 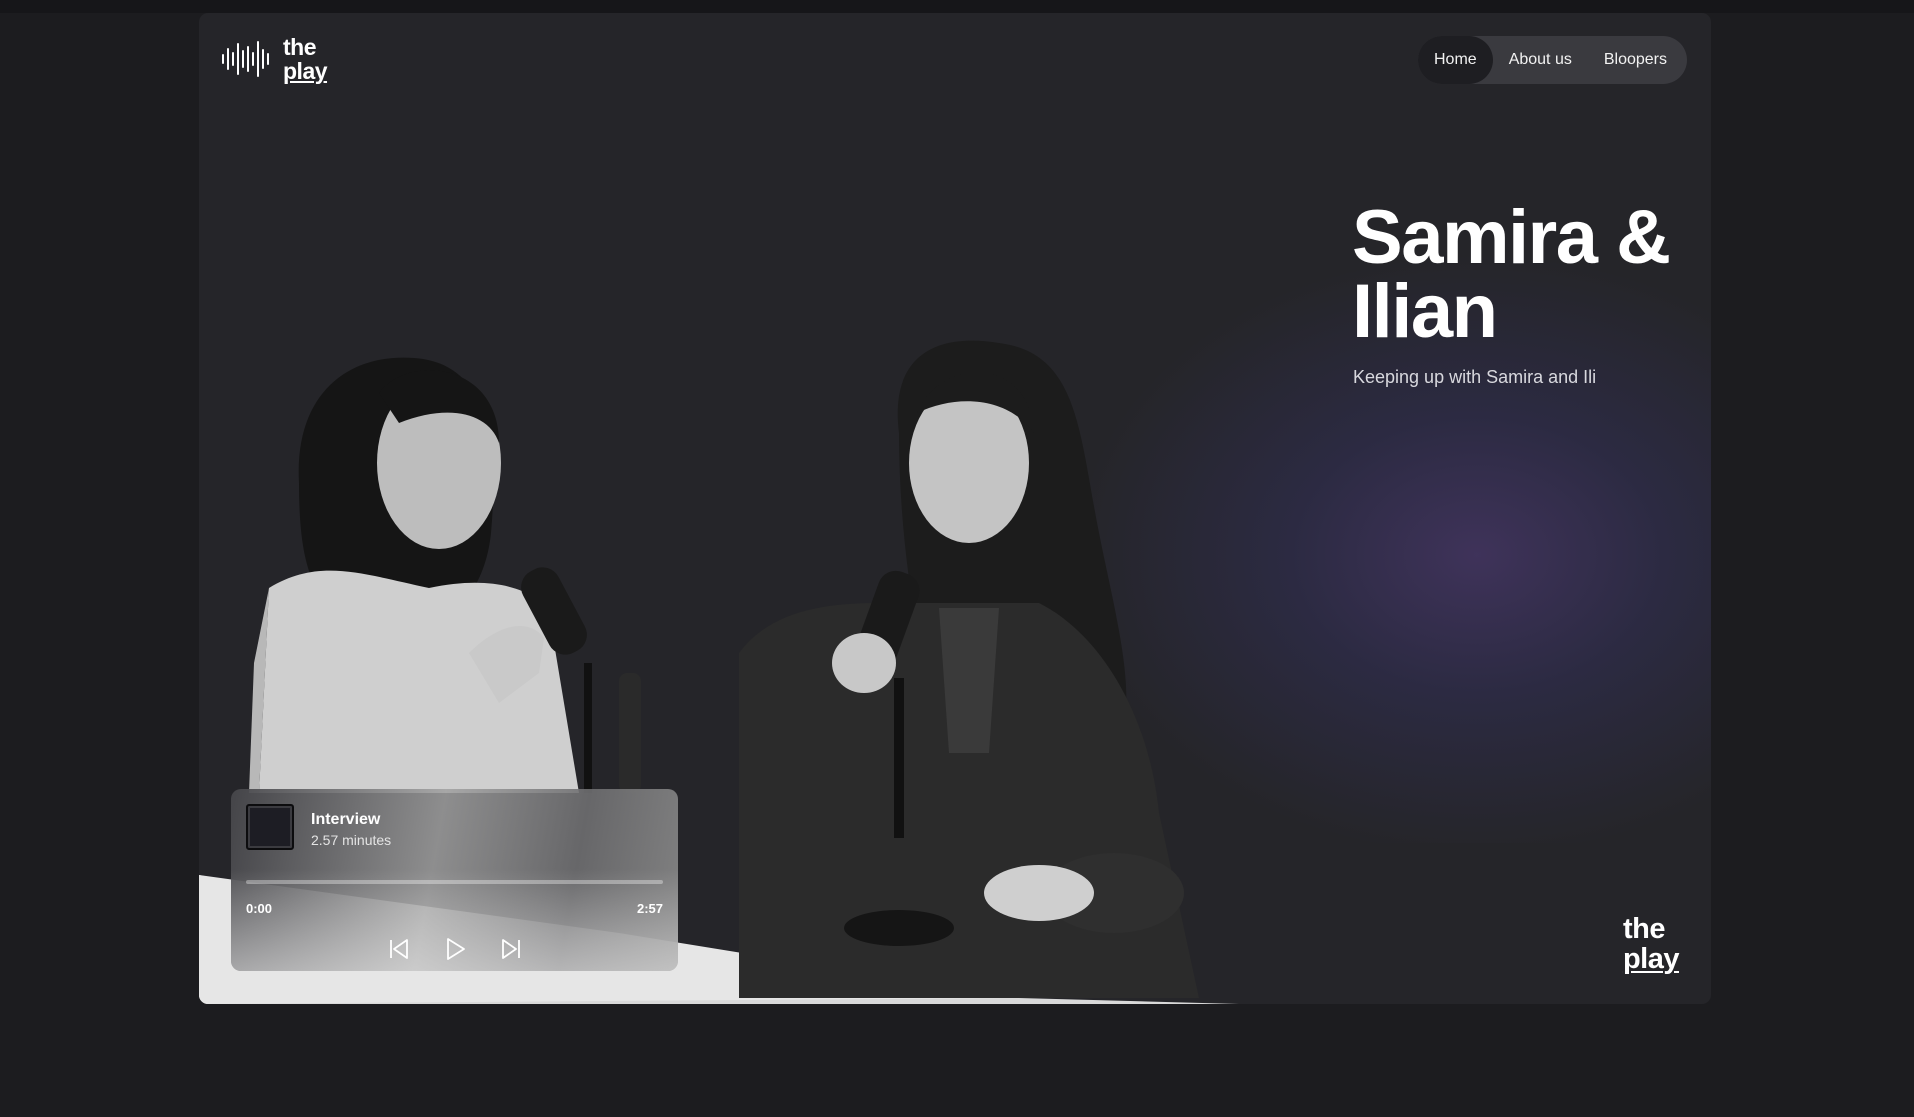 I want to click on current-time: 0:00, so click(x=259, y=908).